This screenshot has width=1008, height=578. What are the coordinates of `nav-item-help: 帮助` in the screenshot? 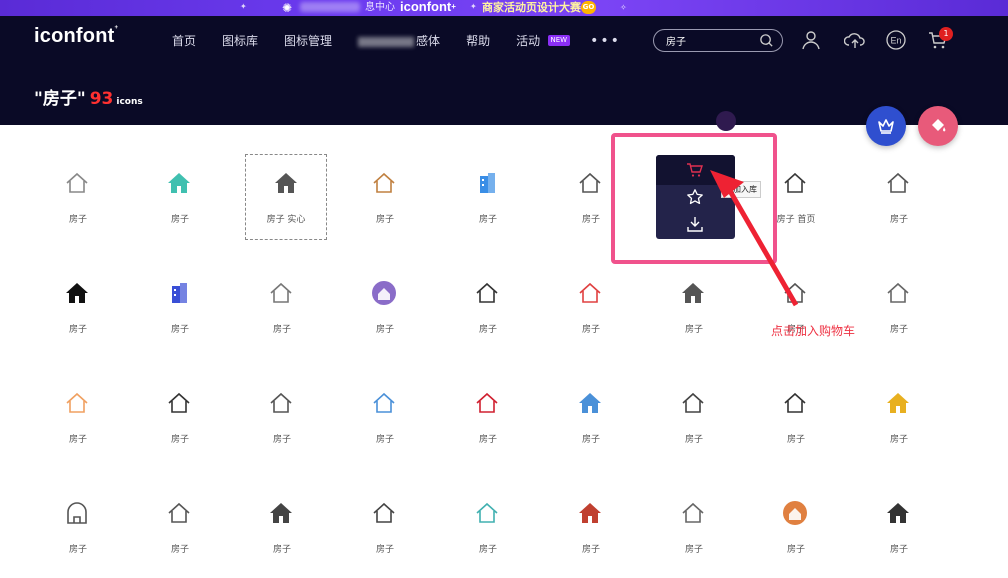 It's located at (478, 41).